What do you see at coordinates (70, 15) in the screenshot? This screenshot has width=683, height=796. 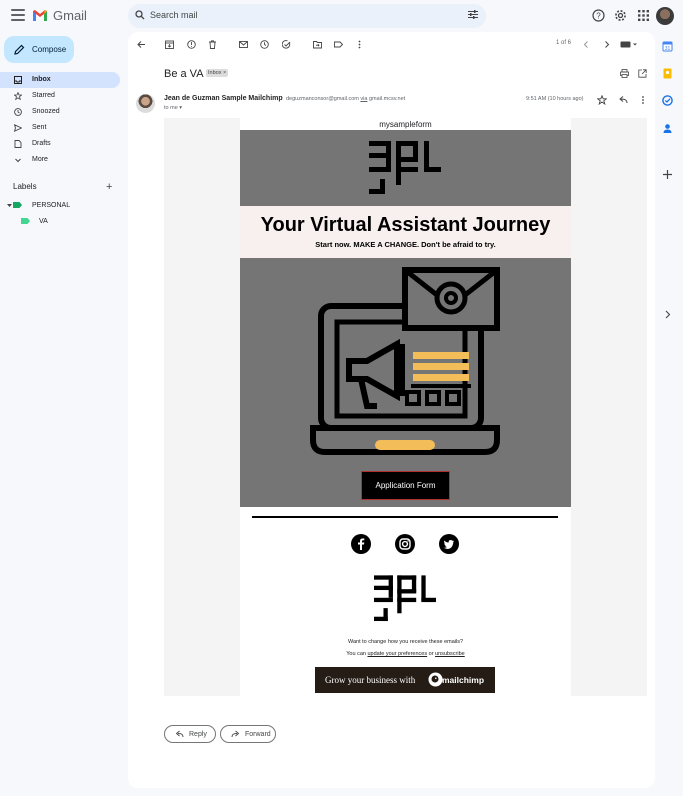 I see `app-name: Gmail` at bounding box center [70, 15].